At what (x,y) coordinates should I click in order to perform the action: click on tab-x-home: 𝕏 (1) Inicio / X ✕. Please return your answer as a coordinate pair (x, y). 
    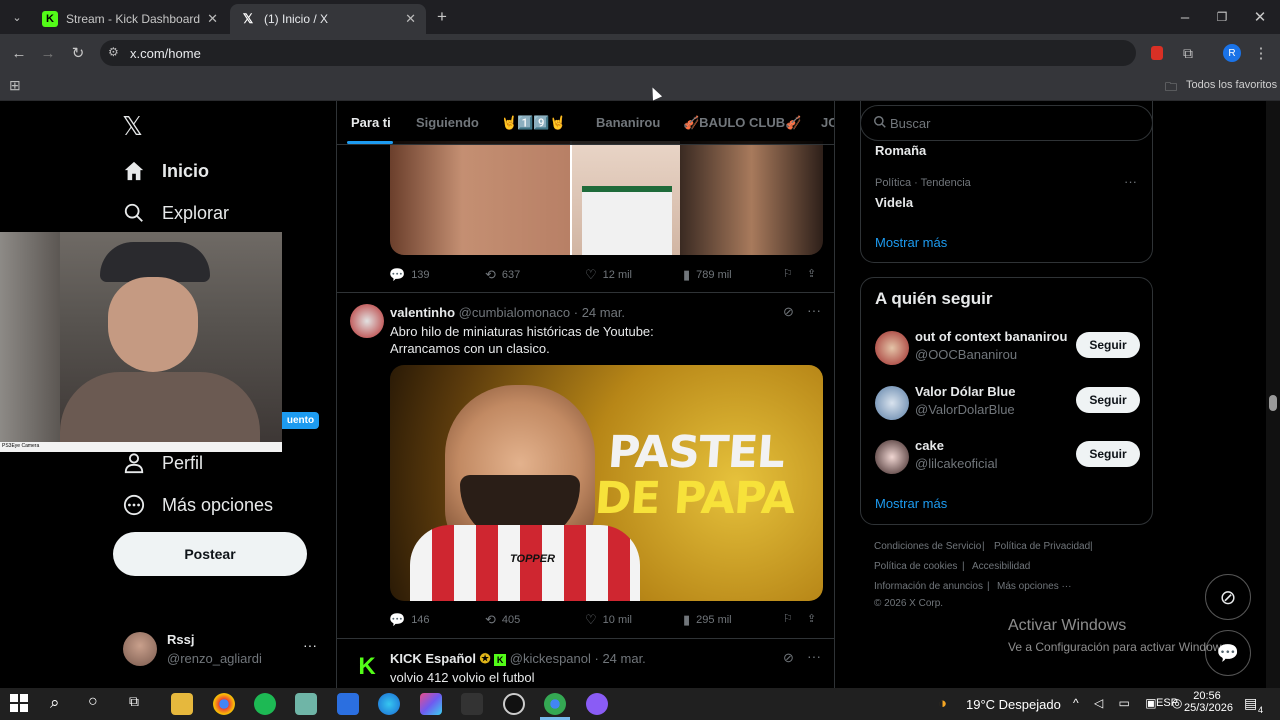
    Looking at the image, I should click on (328, 19).